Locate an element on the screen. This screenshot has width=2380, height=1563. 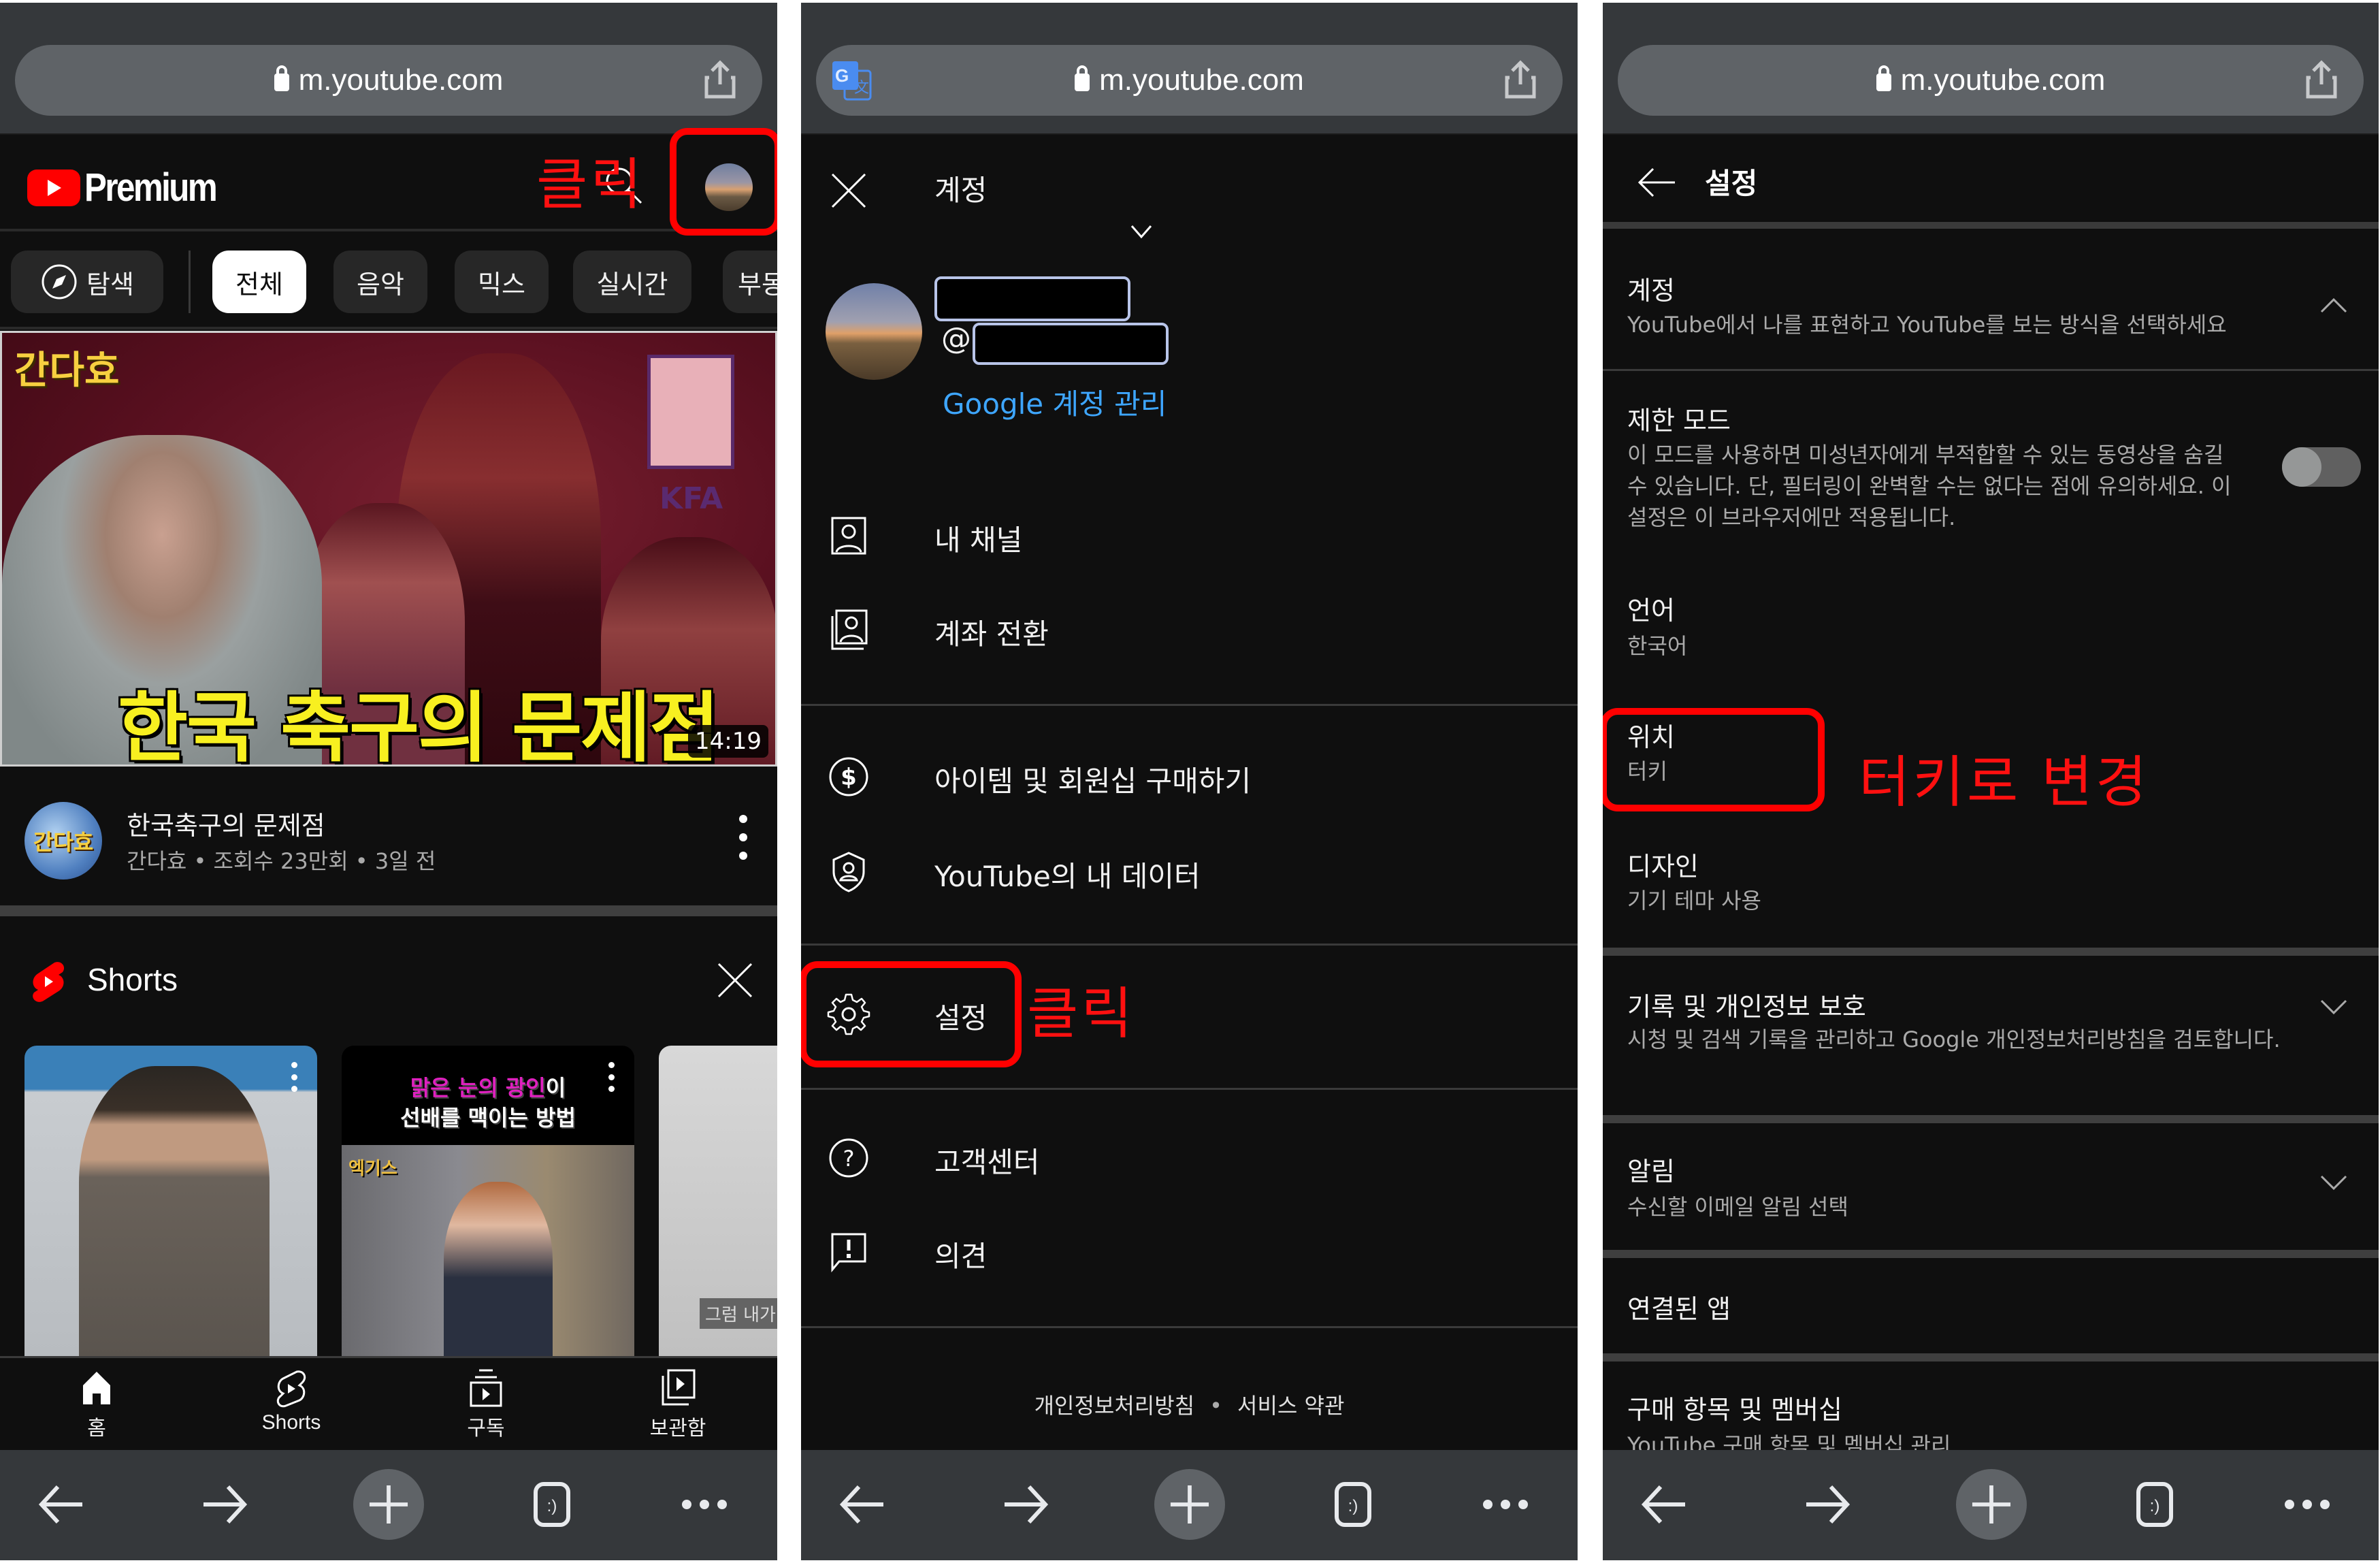
short-card: 그럼 내가 할 is located at coordinates (718, 1201).